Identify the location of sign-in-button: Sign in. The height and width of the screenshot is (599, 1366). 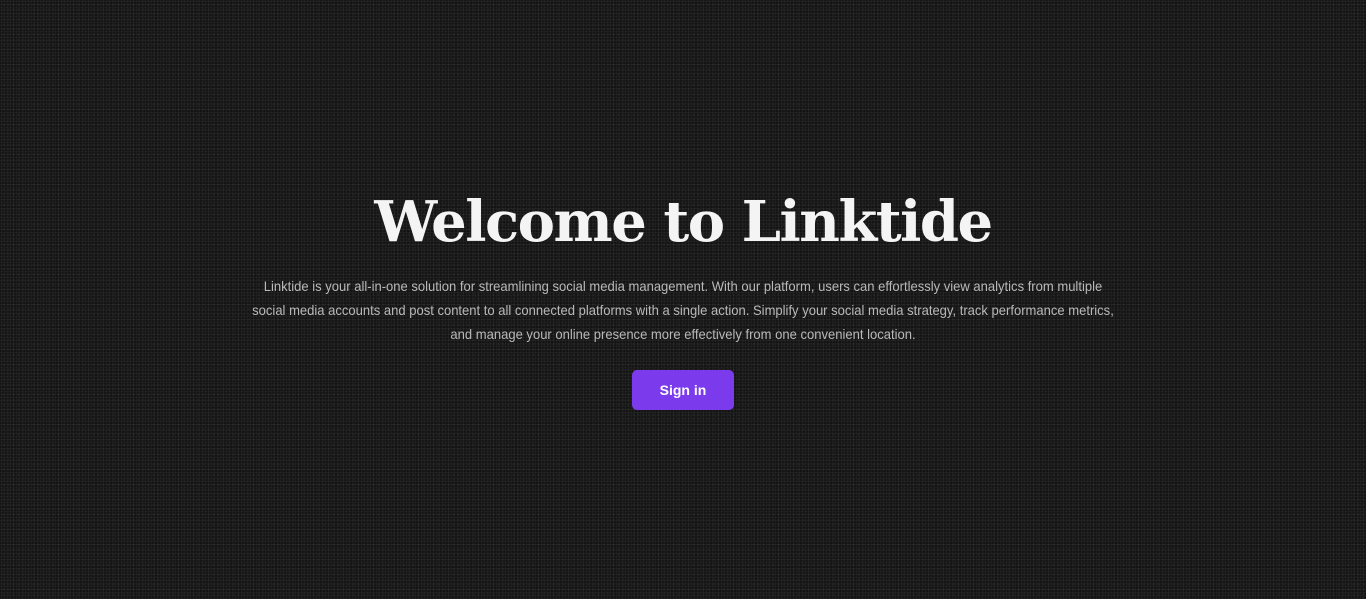
(683, 390).